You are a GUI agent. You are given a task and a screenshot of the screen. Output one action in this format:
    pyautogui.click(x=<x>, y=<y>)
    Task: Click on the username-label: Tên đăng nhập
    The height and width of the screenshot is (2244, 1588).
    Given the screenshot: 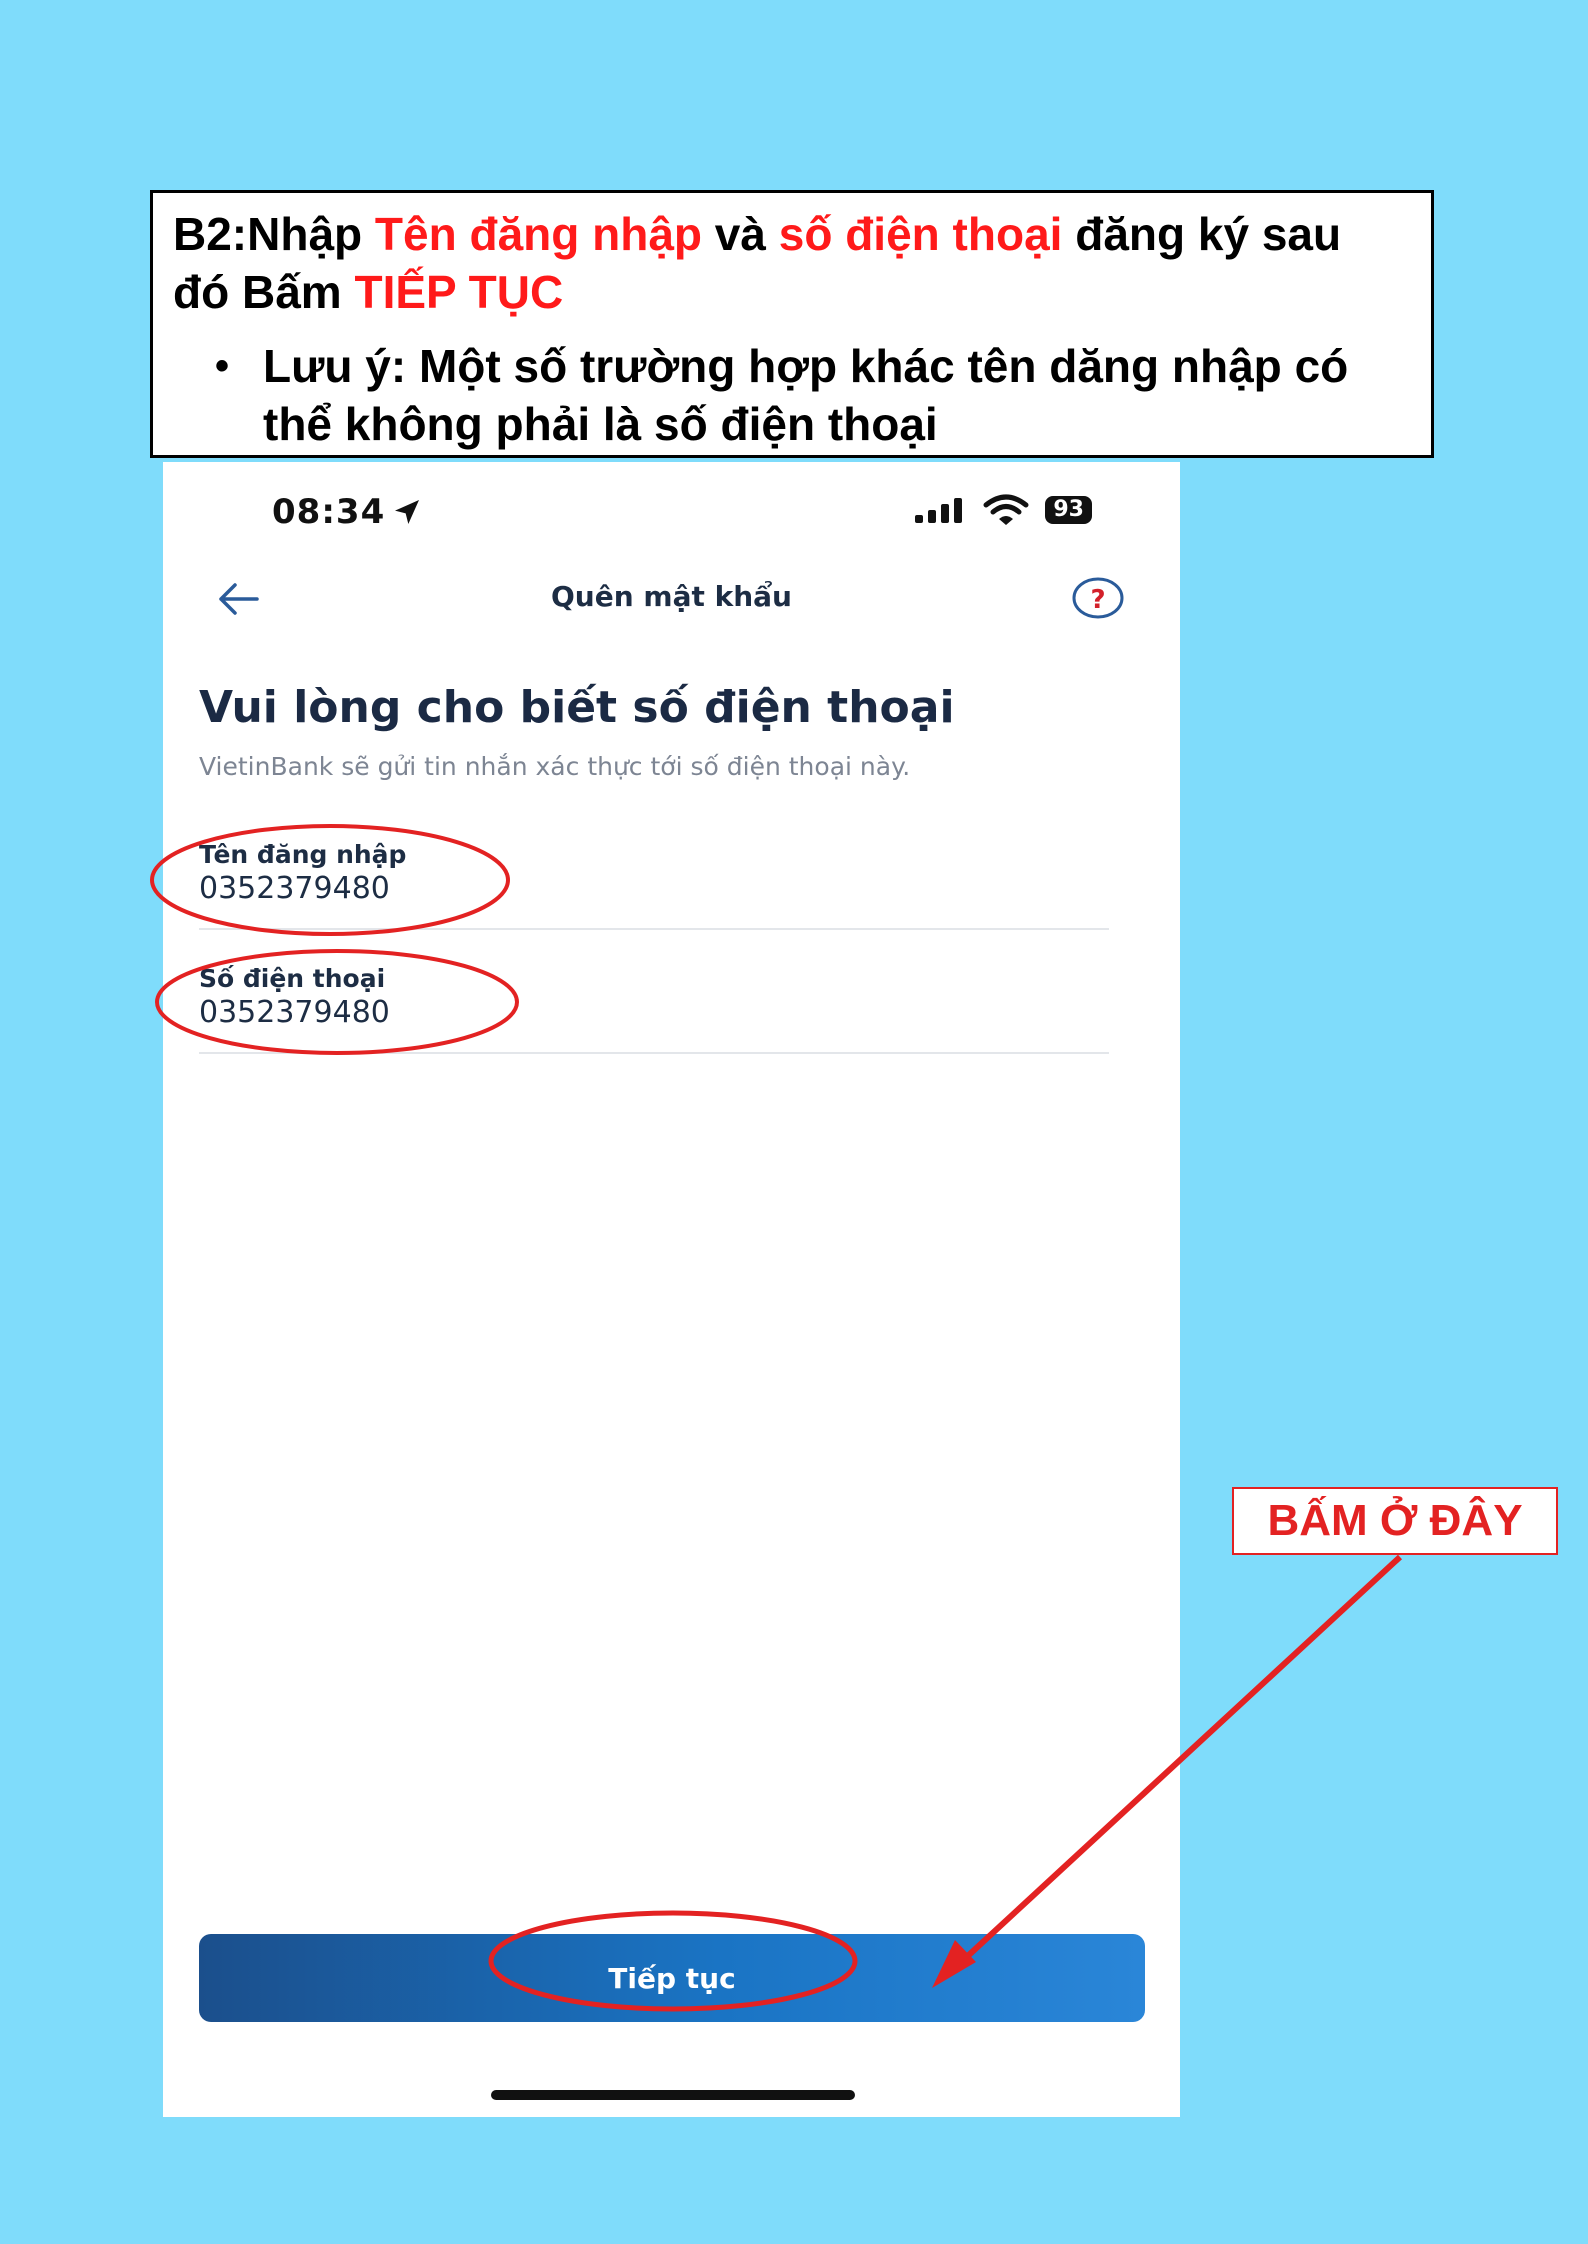 What is the action you would take?
    pyautogui.click(x=303, y=854)
    